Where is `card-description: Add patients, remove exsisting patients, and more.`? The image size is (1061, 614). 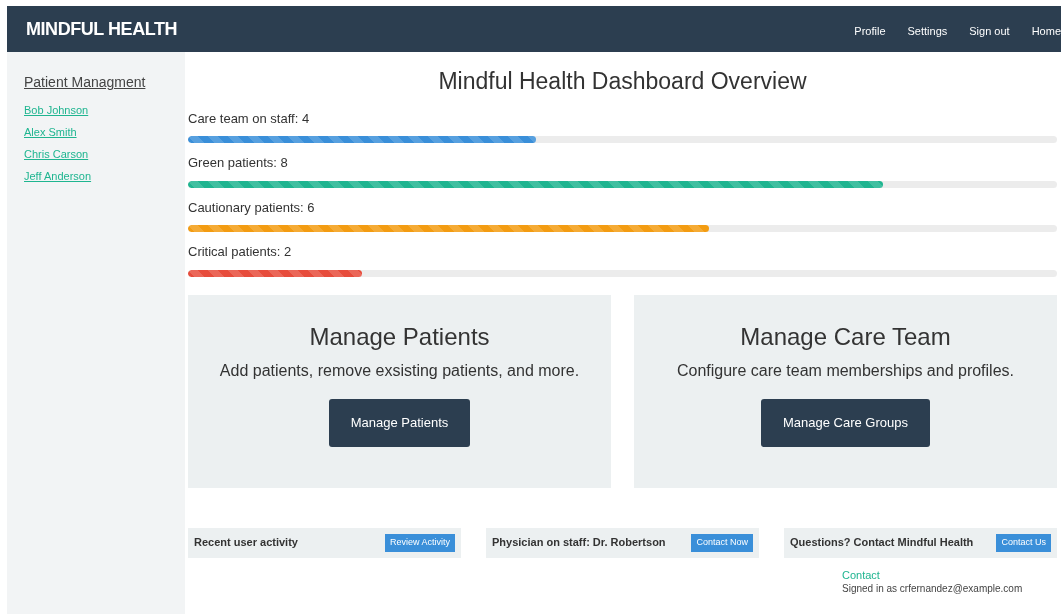
card-description: Add patients, remove exsisting patients, and more. is located at coordinates (399, 370).